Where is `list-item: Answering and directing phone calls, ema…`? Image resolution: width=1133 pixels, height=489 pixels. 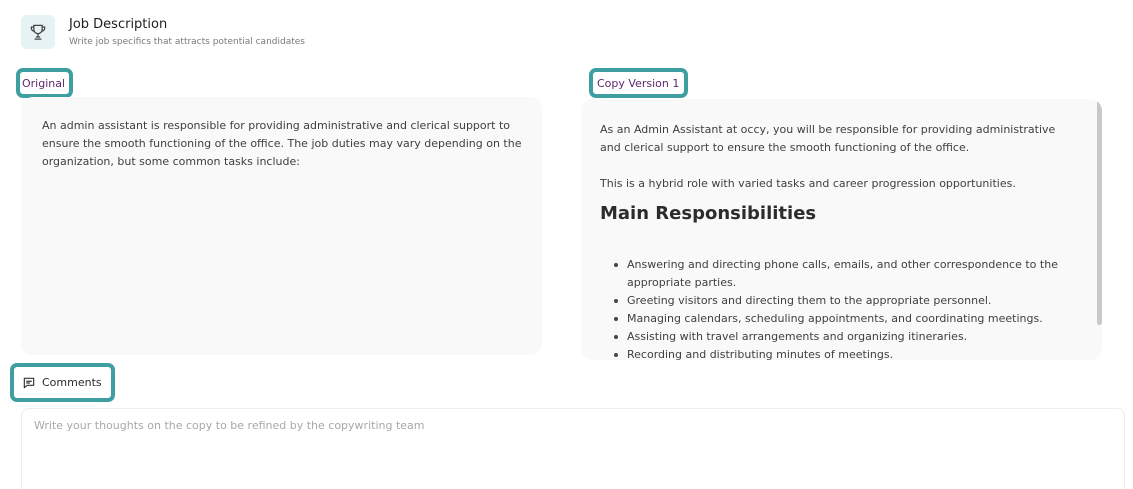
list-item: Answering and directing phone calls, ema… is located at coordinates (831, 274).